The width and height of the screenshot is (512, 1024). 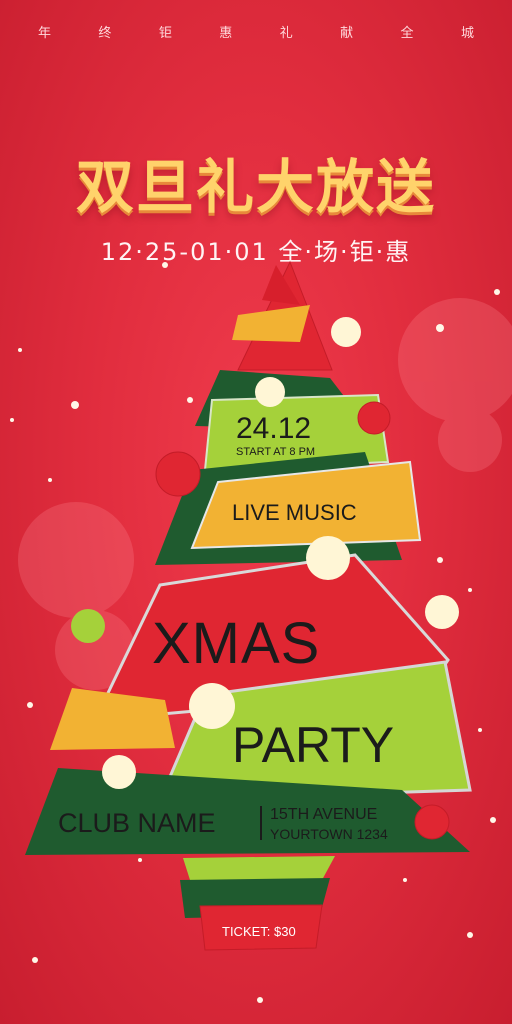 I want to click on ticket-price: TICKET: $30, so click(x=259, y=931).